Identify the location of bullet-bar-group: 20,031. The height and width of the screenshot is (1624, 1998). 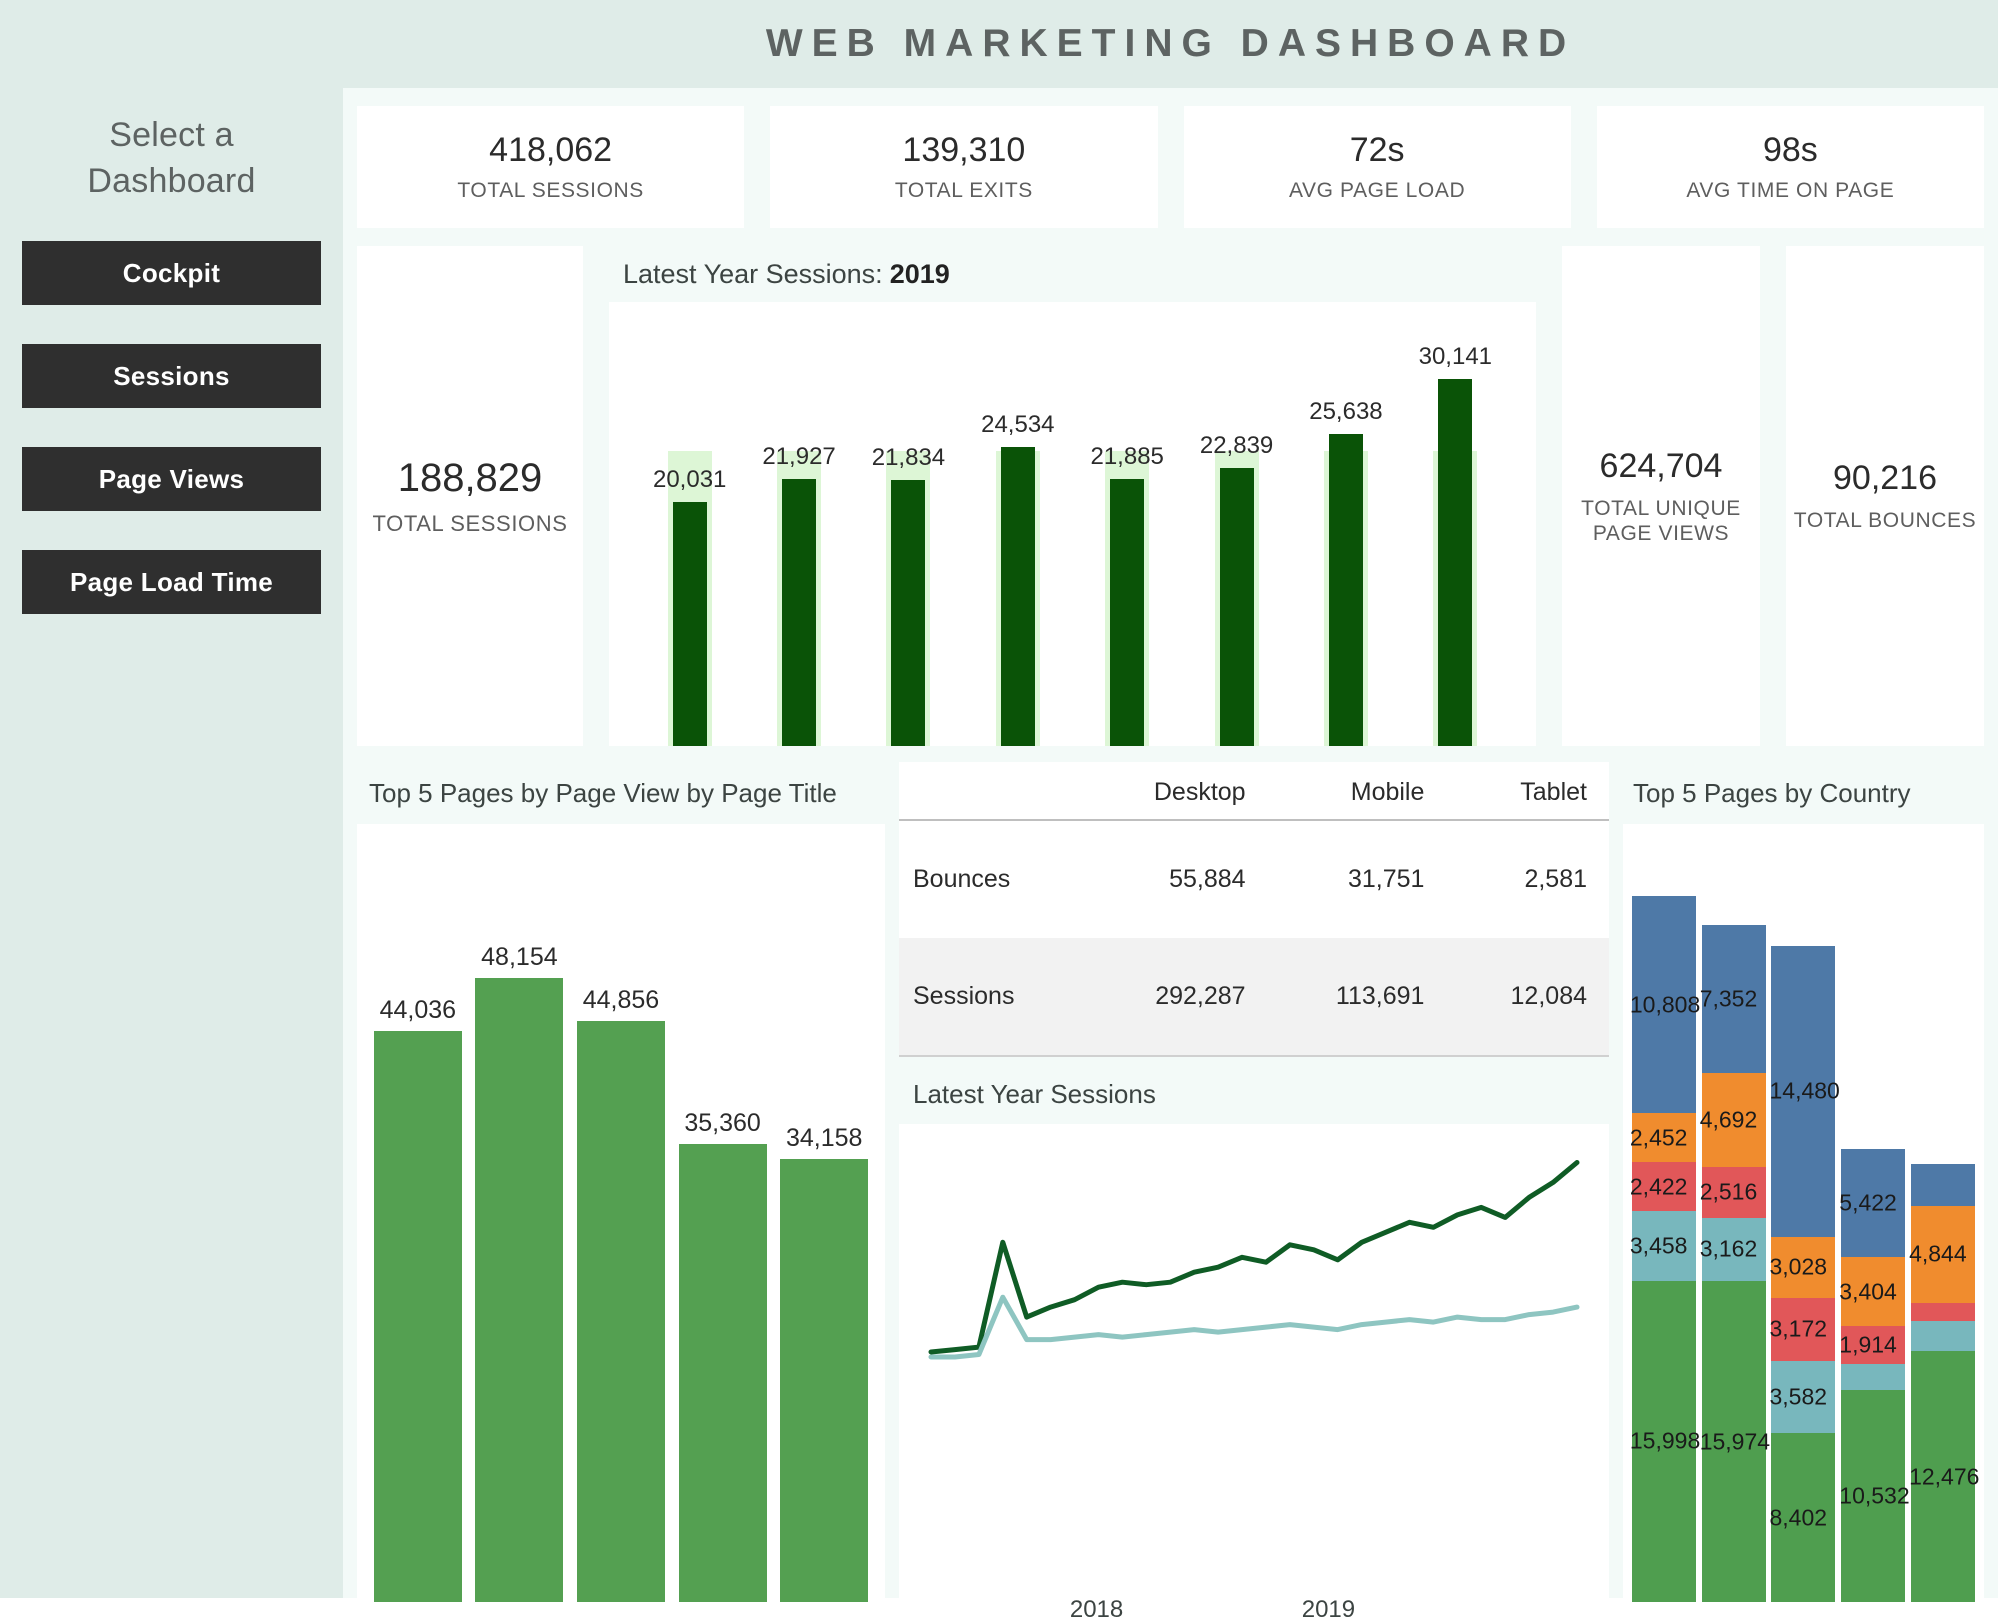
(690, 524).